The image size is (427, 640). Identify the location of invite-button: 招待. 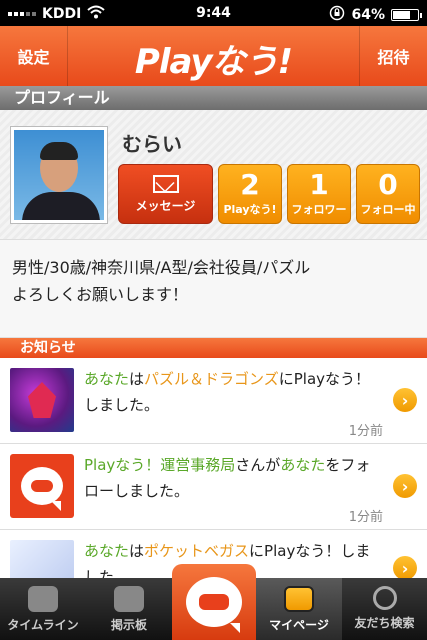
(393, 56).